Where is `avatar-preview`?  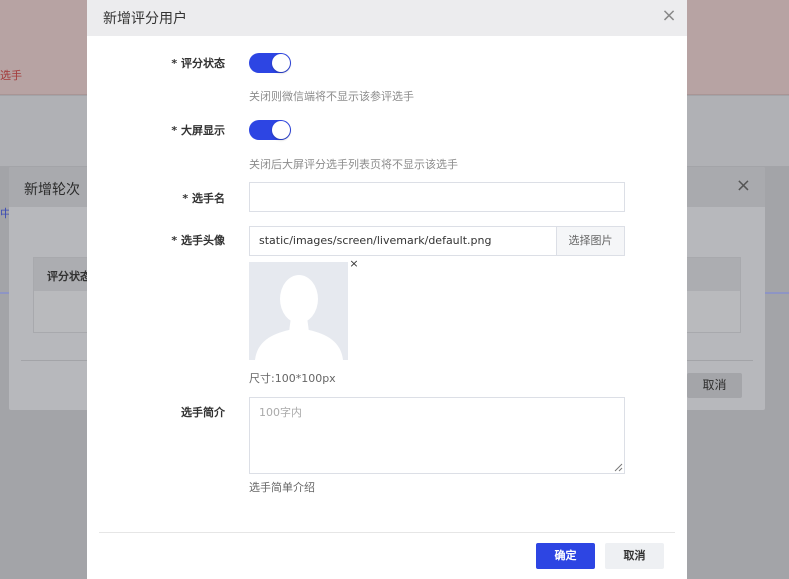 avatar-preview is located at coordinates (298, 311).